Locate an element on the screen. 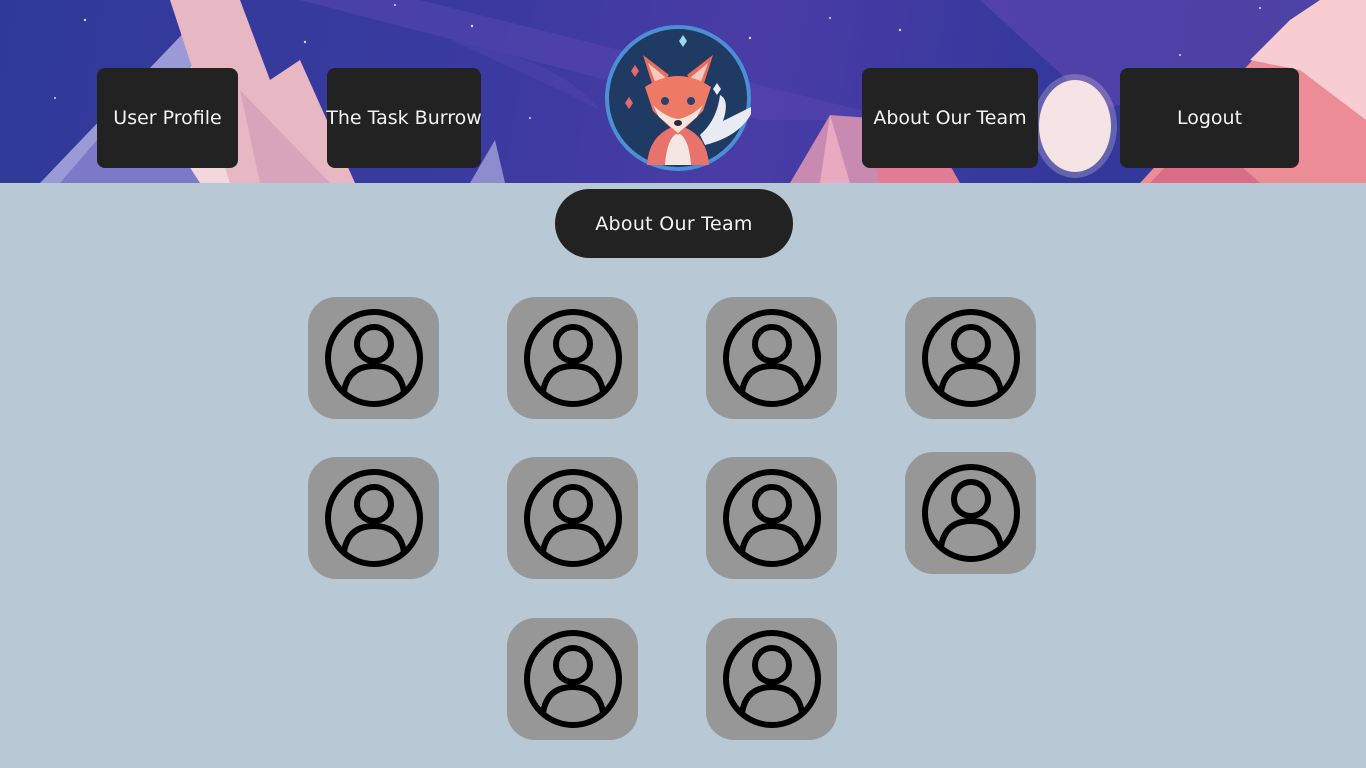 The height and width of the screenshot is (768, 1366). page-title-label: About Our Team is located at coordinates (674, 223).